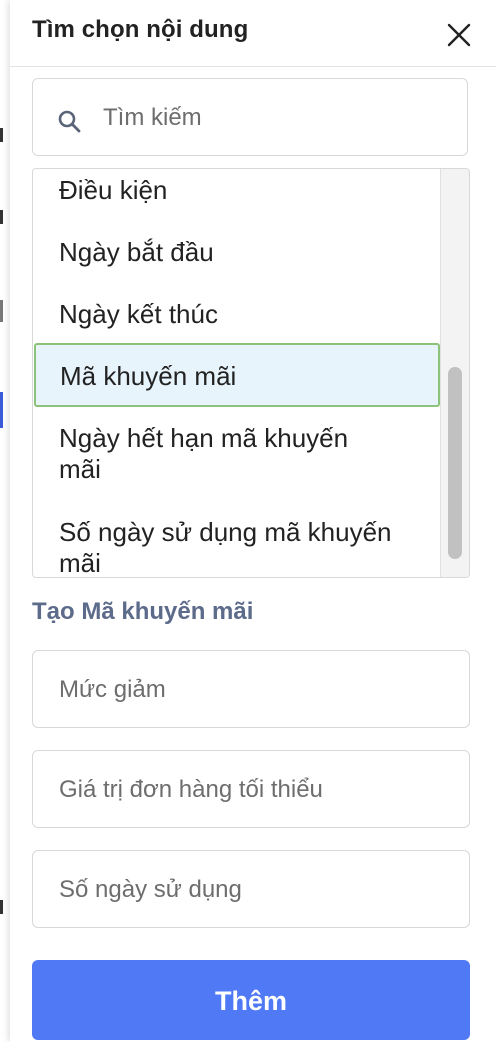 This screenshot has height=1042, width=496. Describe the element at coordinates (254, 890) in the screenshot. I see `usage-days-input` at that location.